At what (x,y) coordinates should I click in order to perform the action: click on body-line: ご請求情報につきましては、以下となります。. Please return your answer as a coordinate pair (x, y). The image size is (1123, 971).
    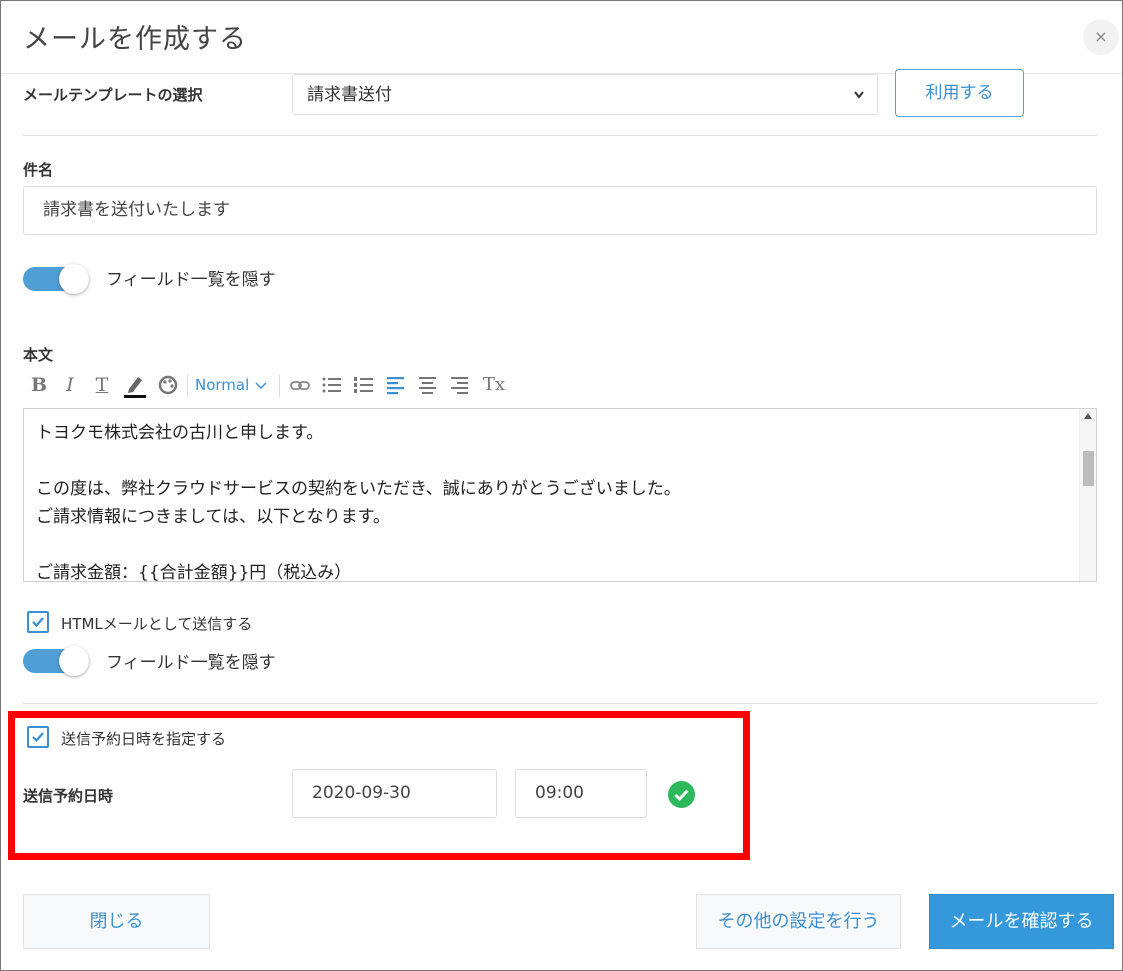
    Looking at the image, I should click on (213, 517).